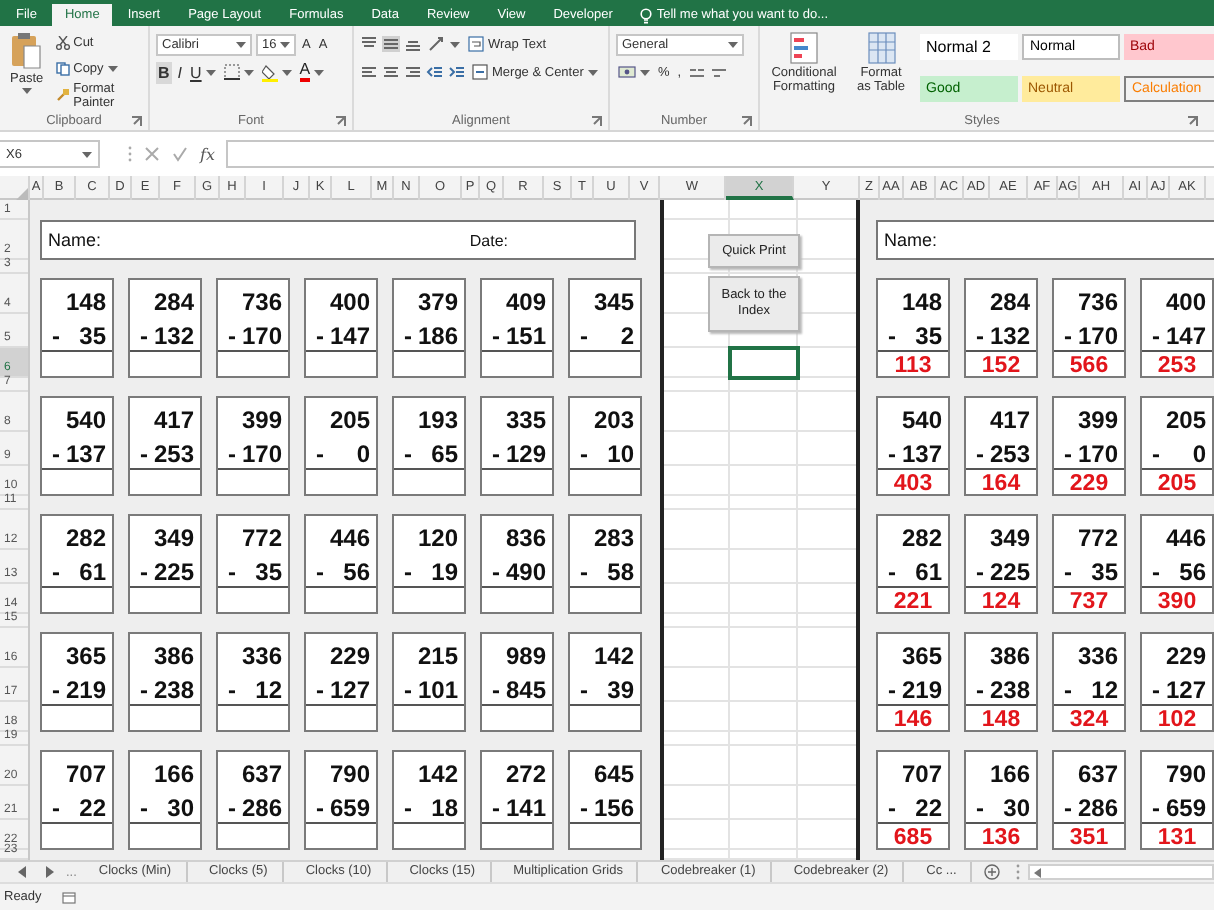 The image size is (1214, 910). Describe the element at coordinates (1185, 689) in the screenshot. I see `subtrahend: 127` at that location.